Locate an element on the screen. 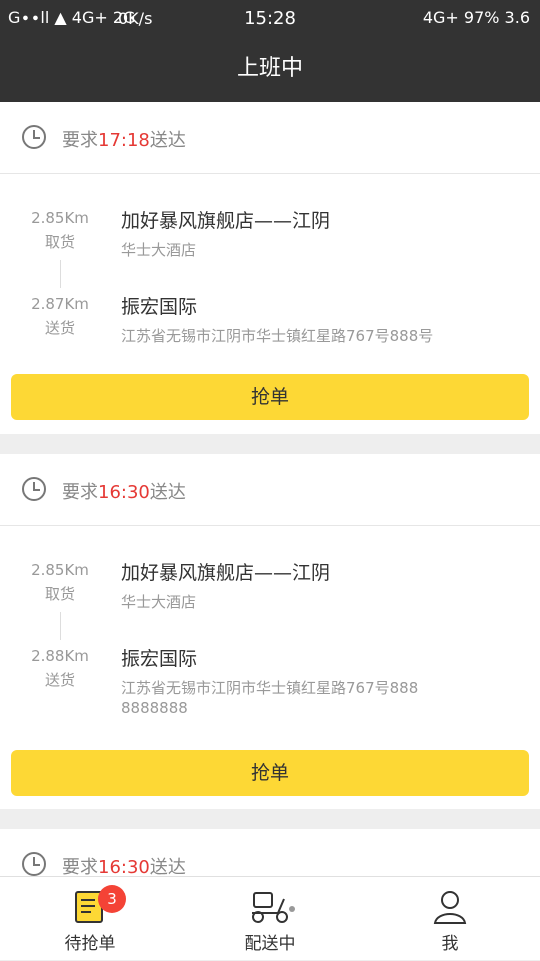  tab-pending-orders: 3 待抢单 is located at coordinates (90, 919).